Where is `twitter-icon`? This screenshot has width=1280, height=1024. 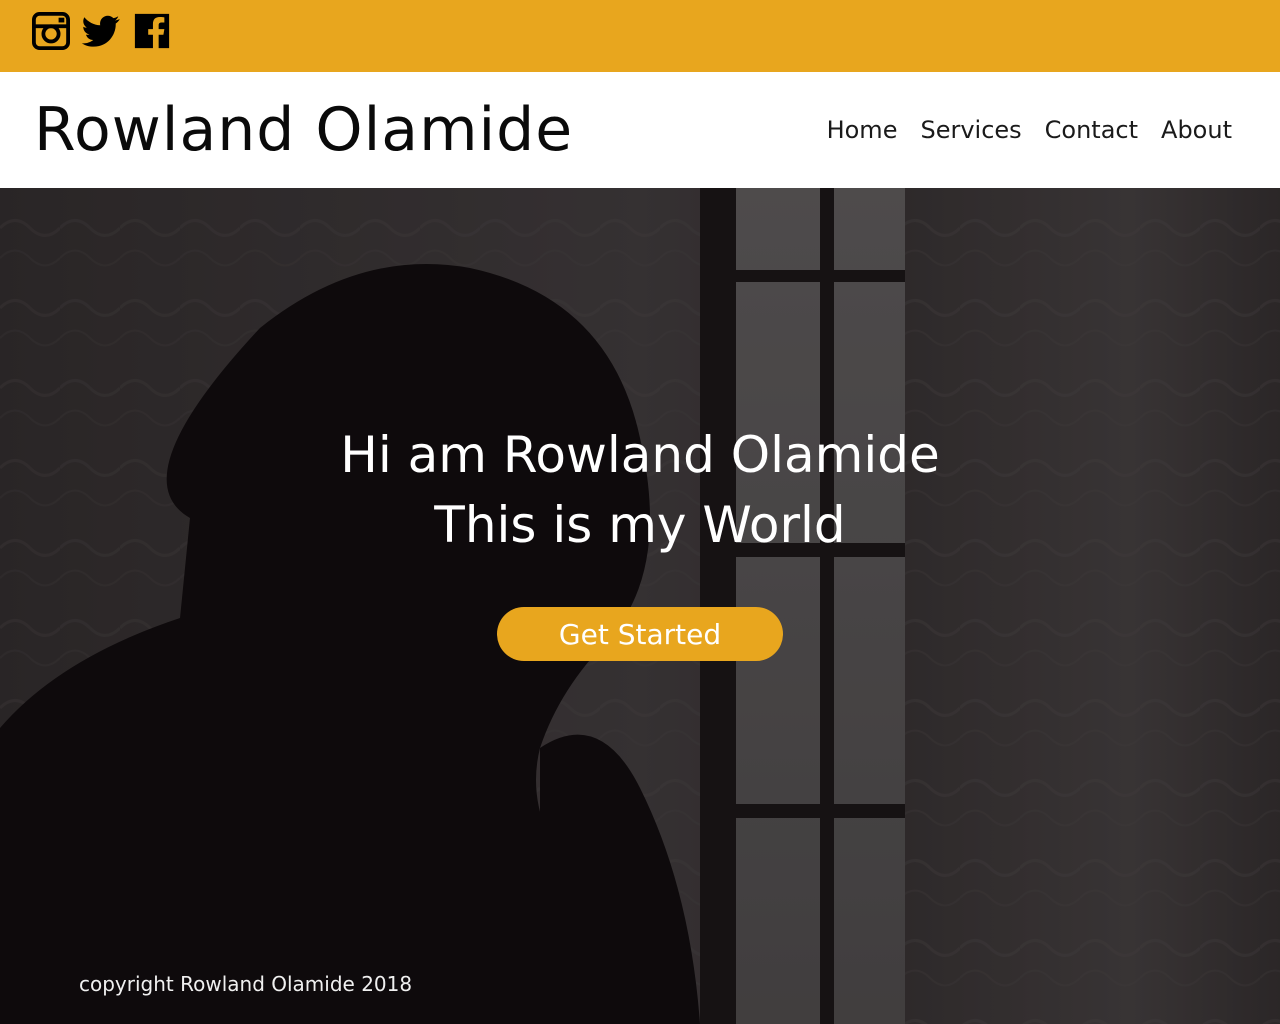
twitter-icon is located at coordinates (101, 31).